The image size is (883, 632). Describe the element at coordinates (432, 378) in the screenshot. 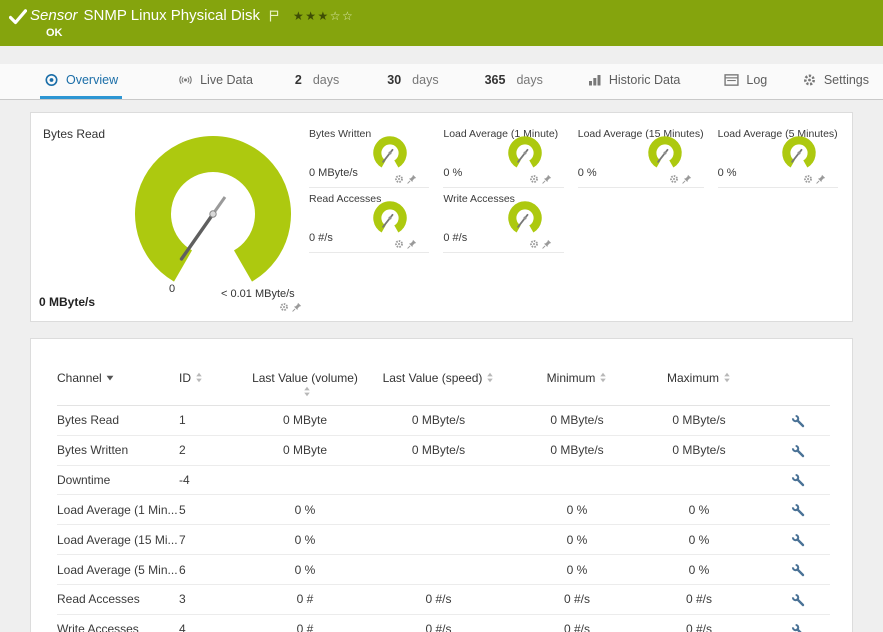

I see `column-label: Last Value (speed)` at that location.